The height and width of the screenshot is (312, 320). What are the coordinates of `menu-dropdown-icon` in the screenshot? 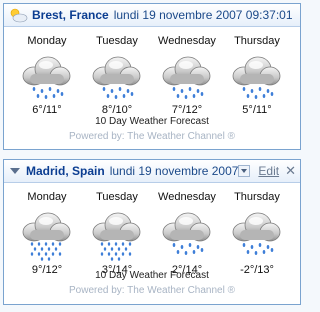 It's located at (244, 171).